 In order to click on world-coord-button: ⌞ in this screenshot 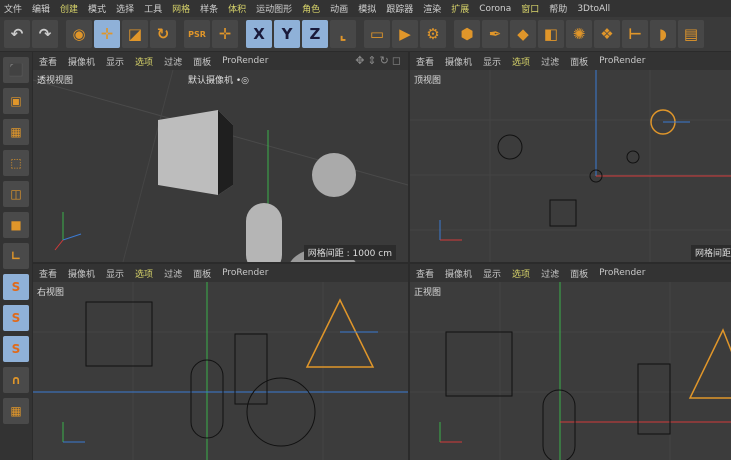, I will do `click(343, 34)`.